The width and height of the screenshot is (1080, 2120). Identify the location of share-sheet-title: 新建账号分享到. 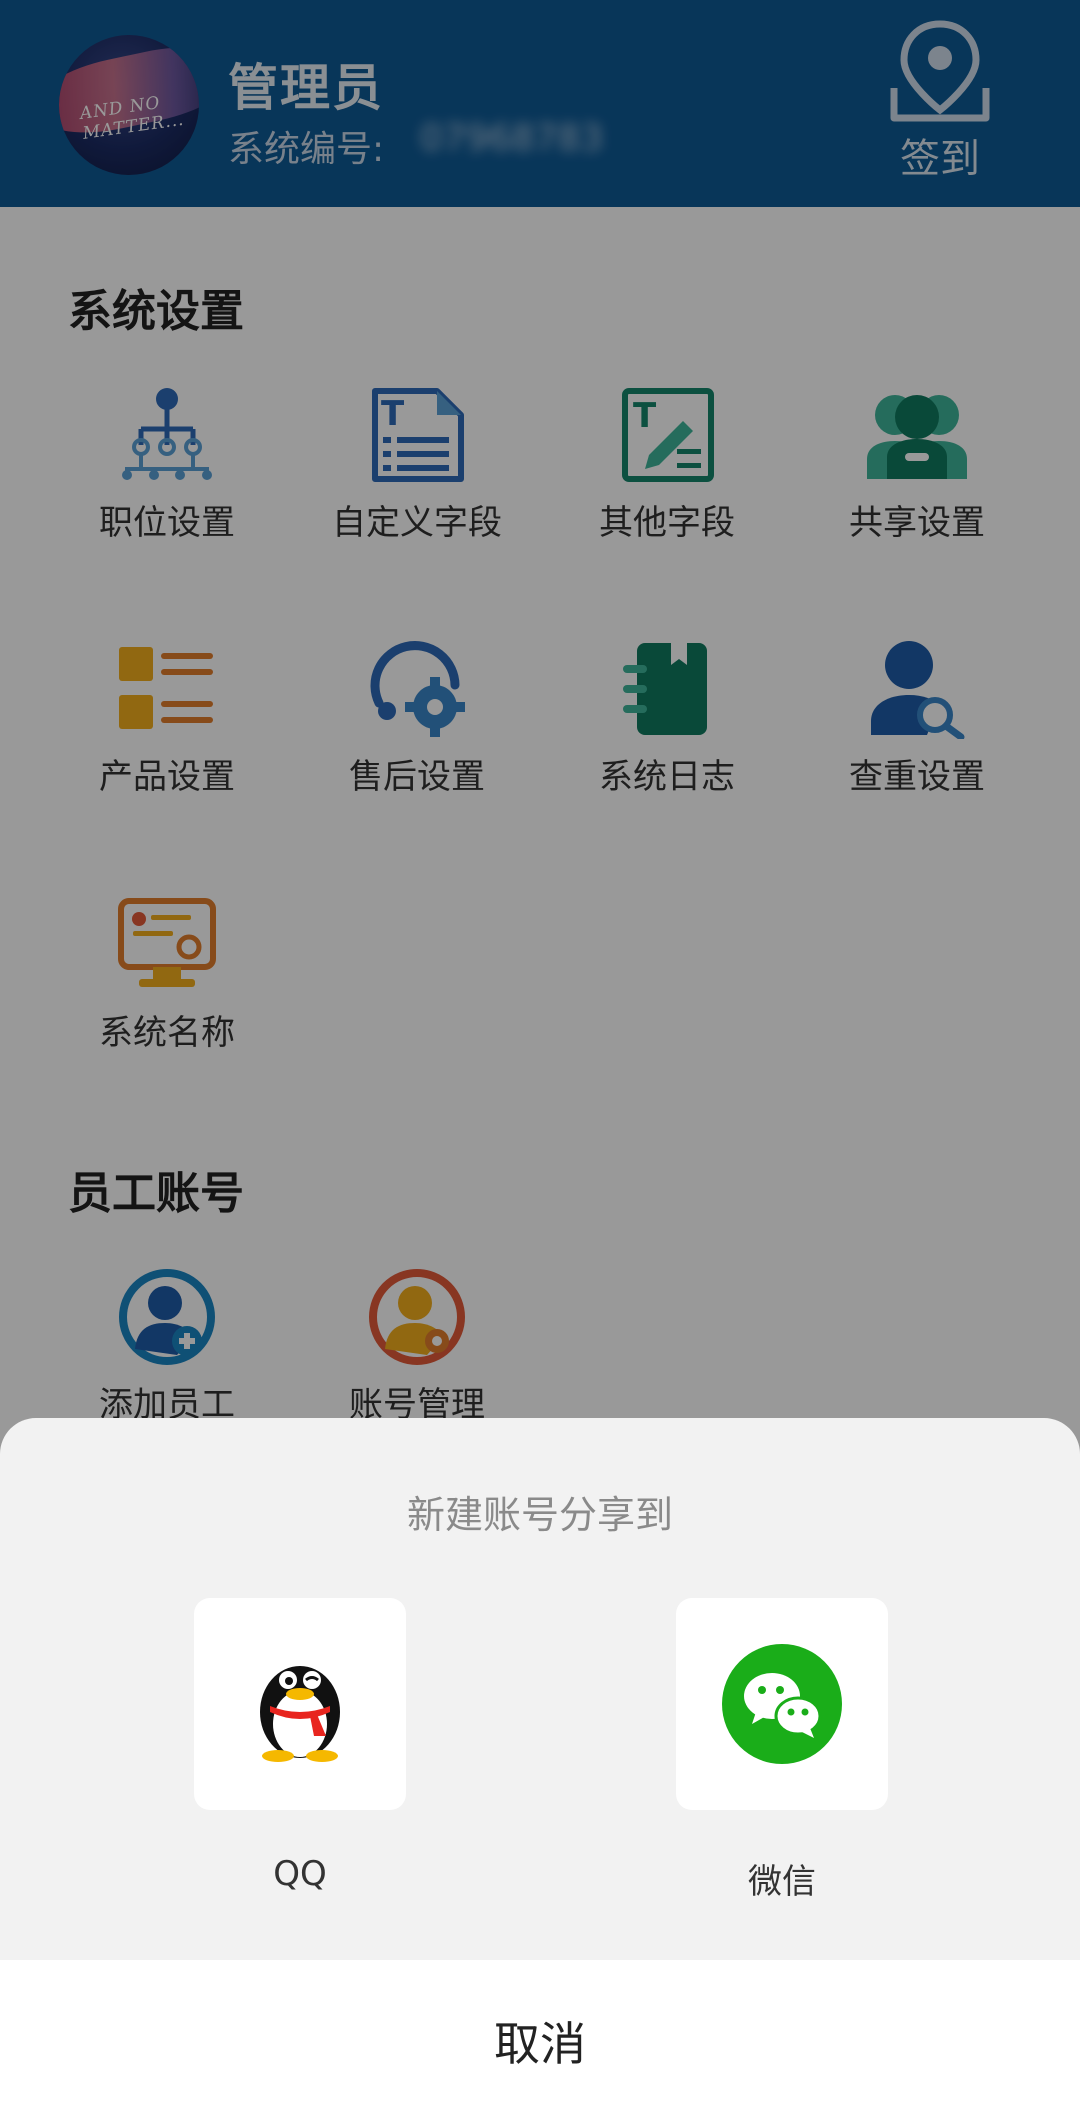
(539, 1515).